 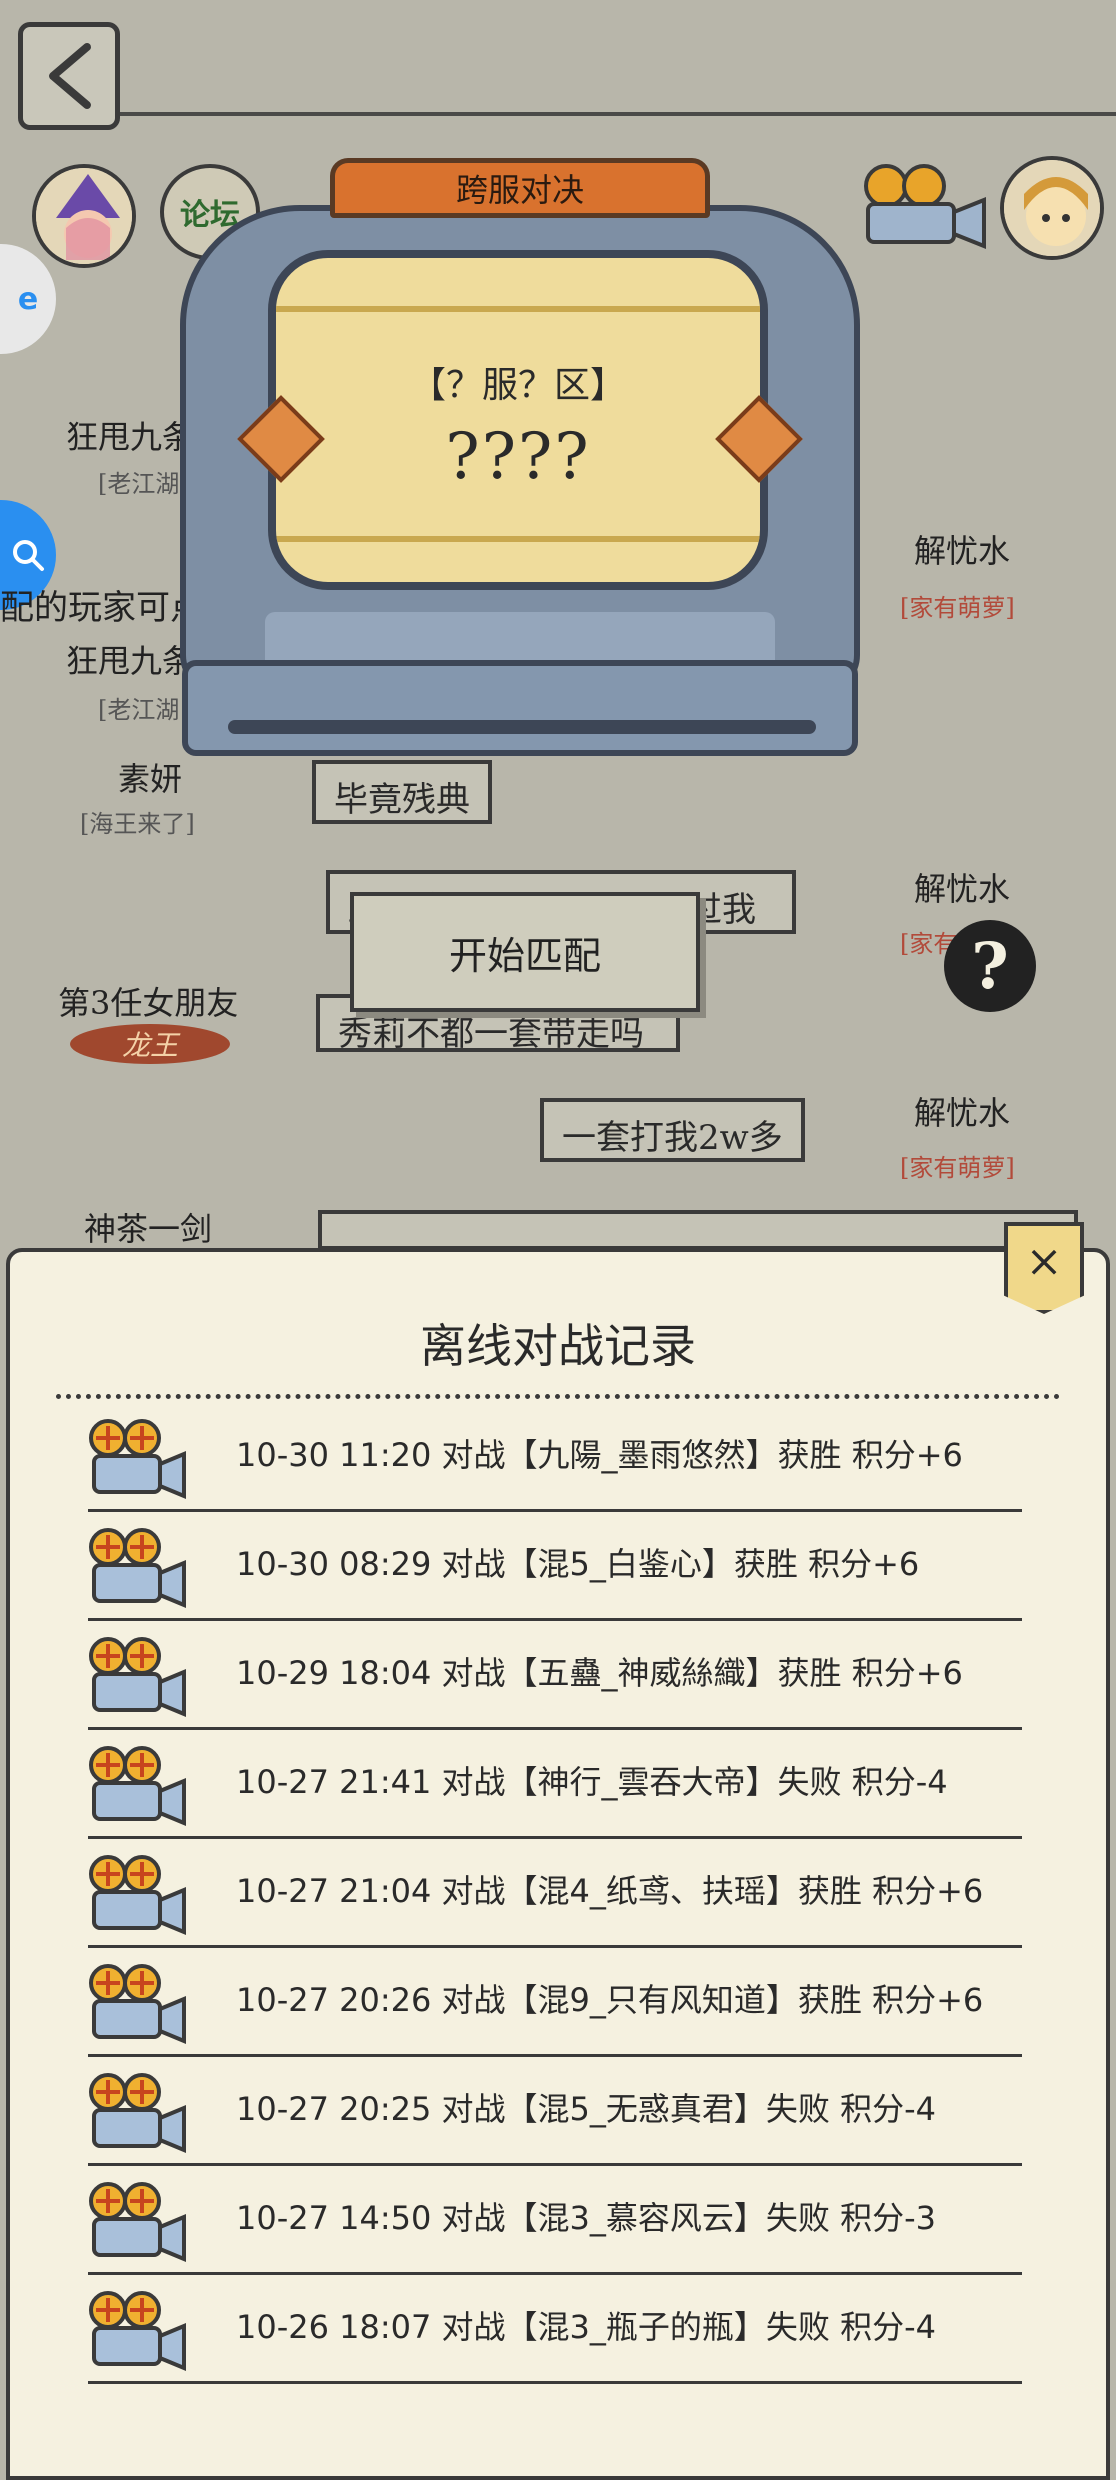 I want to click on app-e-icon: e, so click(x=28, y=299).